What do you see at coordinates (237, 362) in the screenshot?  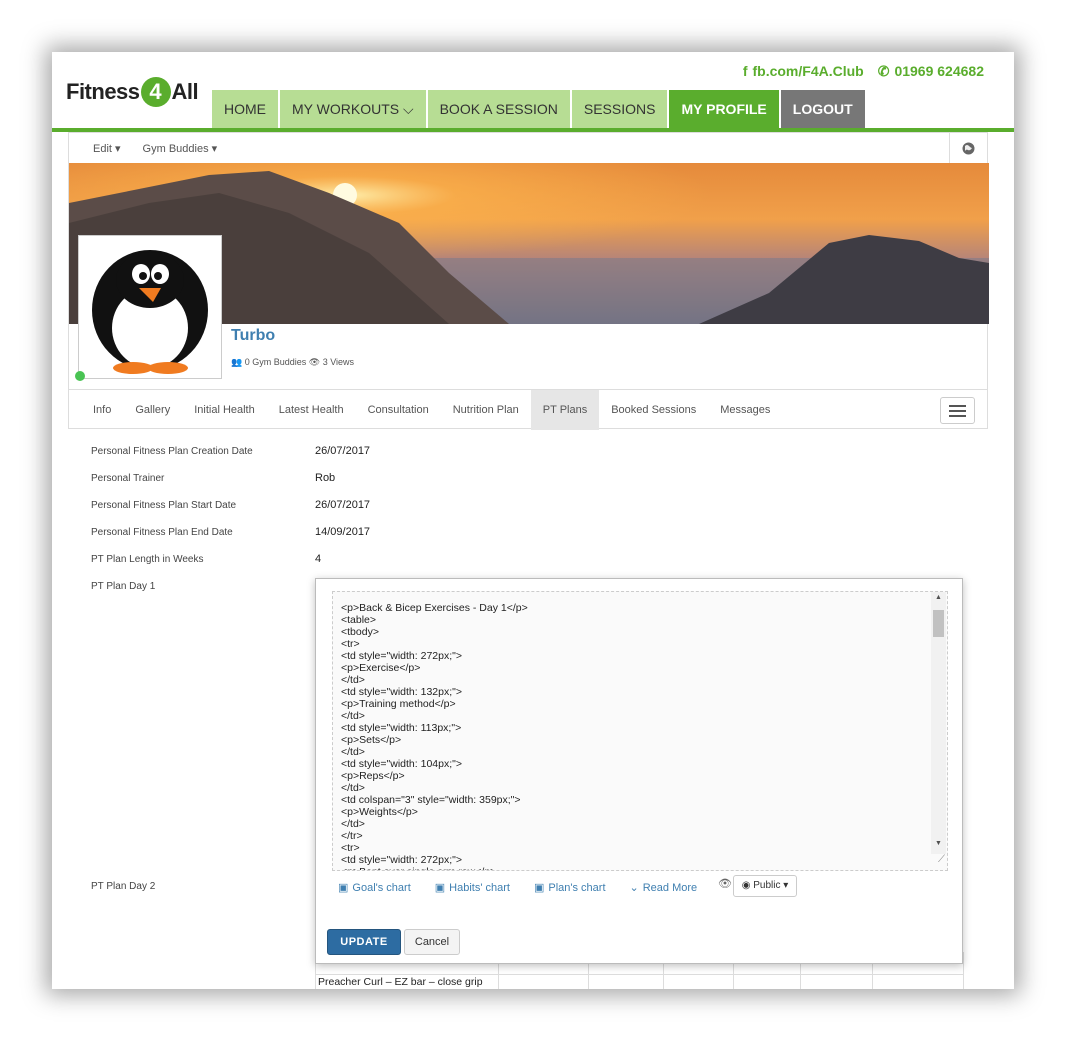 I see `users-icon: 👥` at bounding box center [237, 362].